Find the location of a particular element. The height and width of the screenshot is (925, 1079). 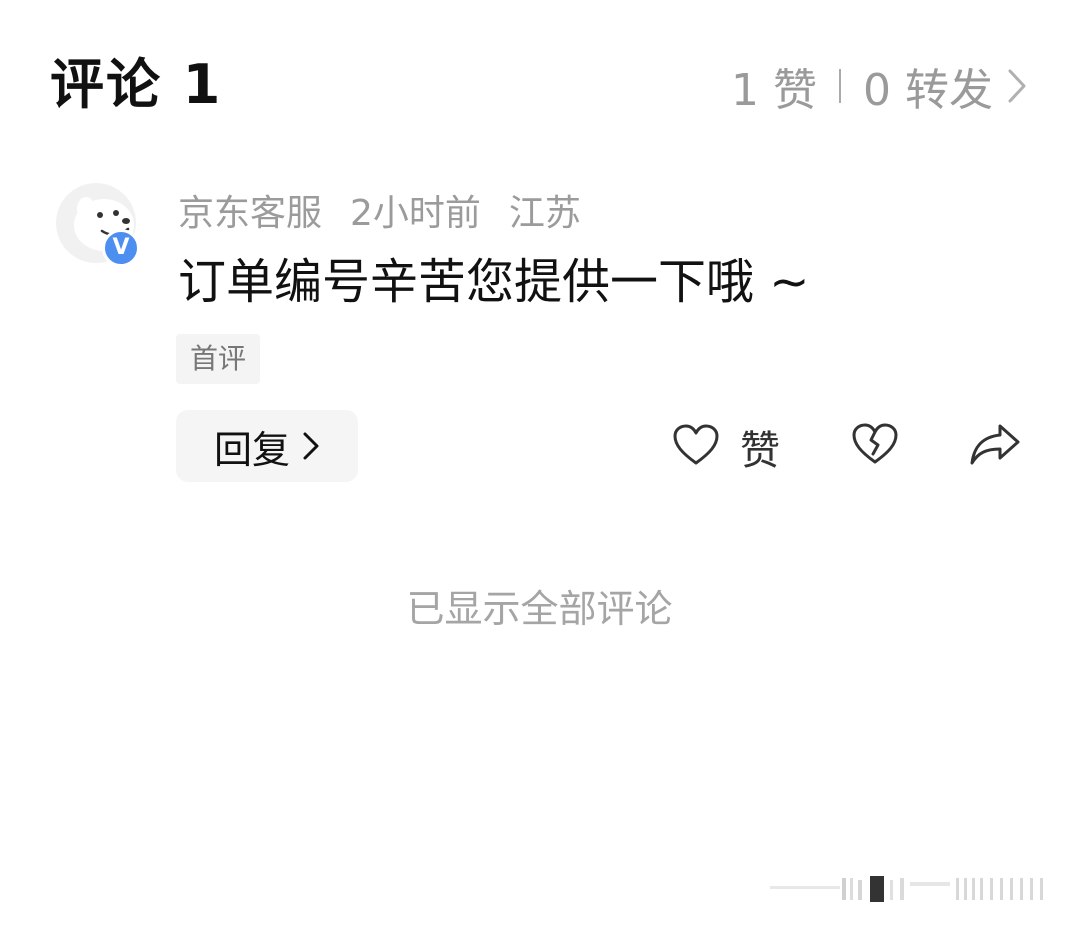

like-button: 赞 is located at coordinates (726, 447).